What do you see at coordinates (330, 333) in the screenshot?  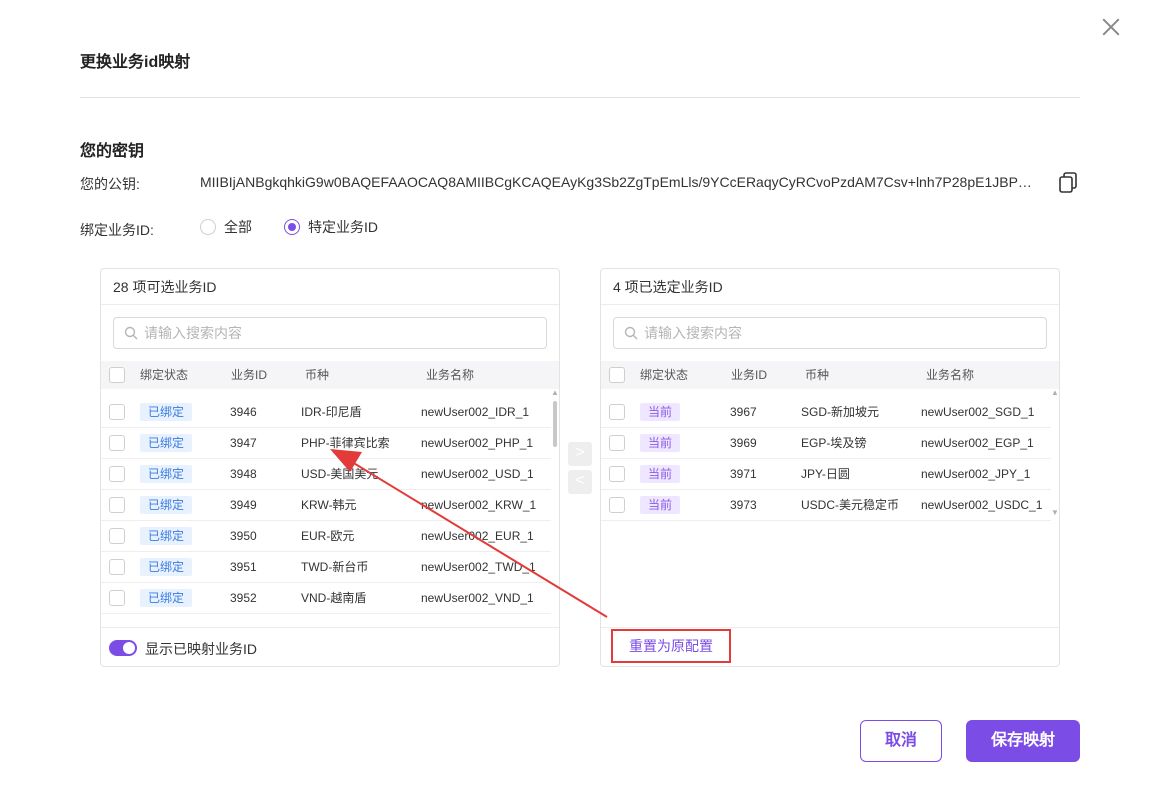 I see `available-search-input: 请输入搜索内容` at bounding box center [330, 333].